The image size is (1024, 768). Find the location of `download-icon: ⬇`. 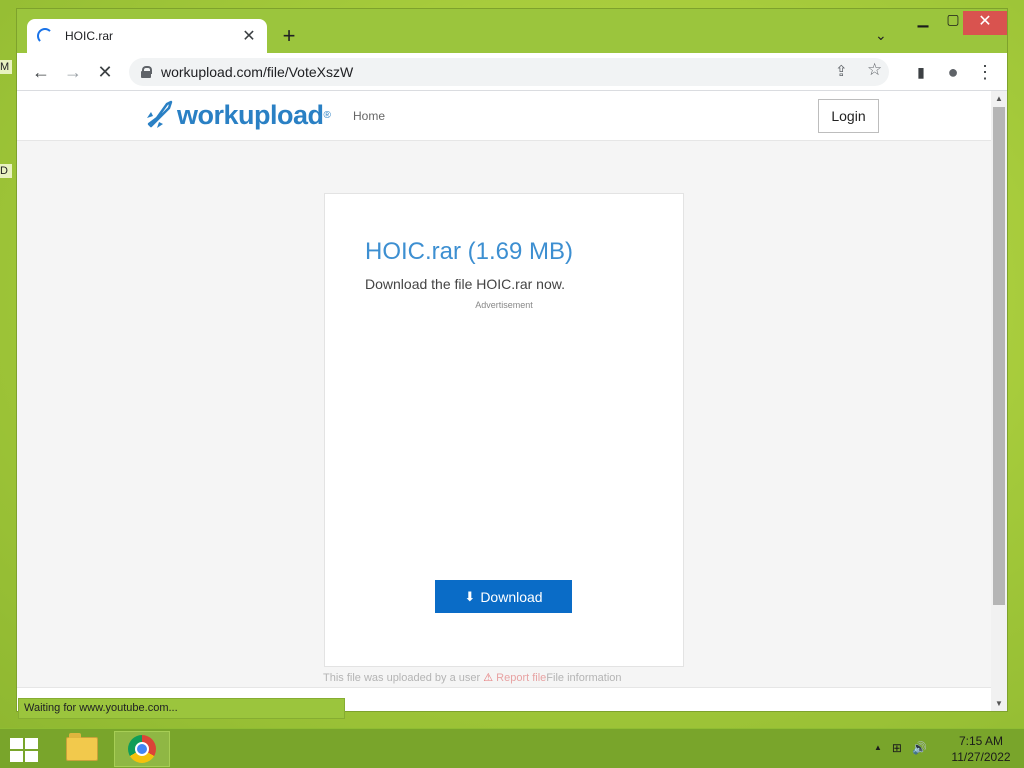

download-icon: ⬇ is located at coordinates (470, 596).